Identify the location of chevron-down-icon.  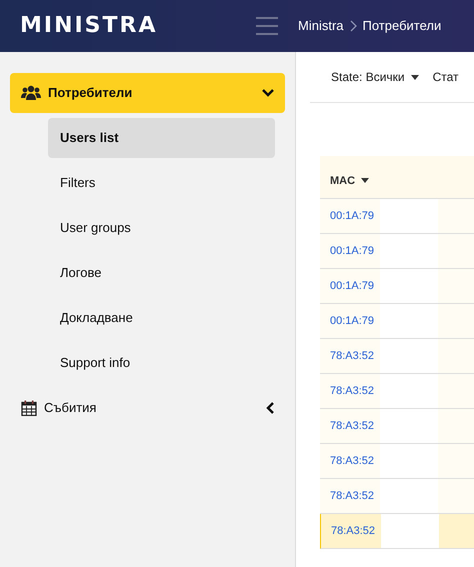
(268, 93).